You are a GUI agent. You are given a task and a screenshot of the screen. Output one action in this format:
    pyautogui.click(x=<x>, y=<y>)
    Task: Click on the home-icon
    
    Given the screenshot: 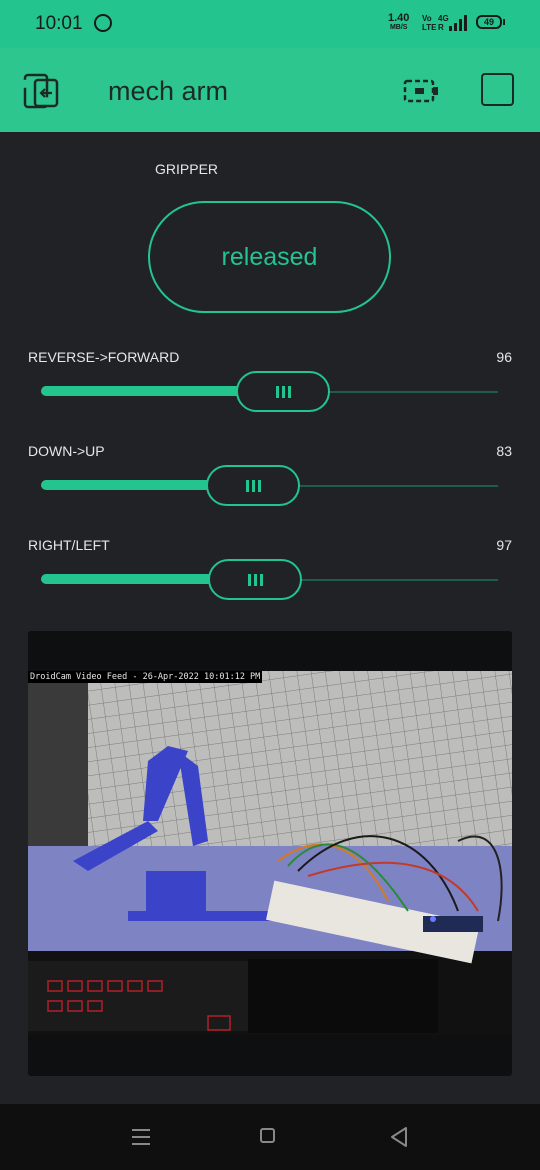 What is the action you would take?
    pyautogui.click(x=267, y=1135)
    